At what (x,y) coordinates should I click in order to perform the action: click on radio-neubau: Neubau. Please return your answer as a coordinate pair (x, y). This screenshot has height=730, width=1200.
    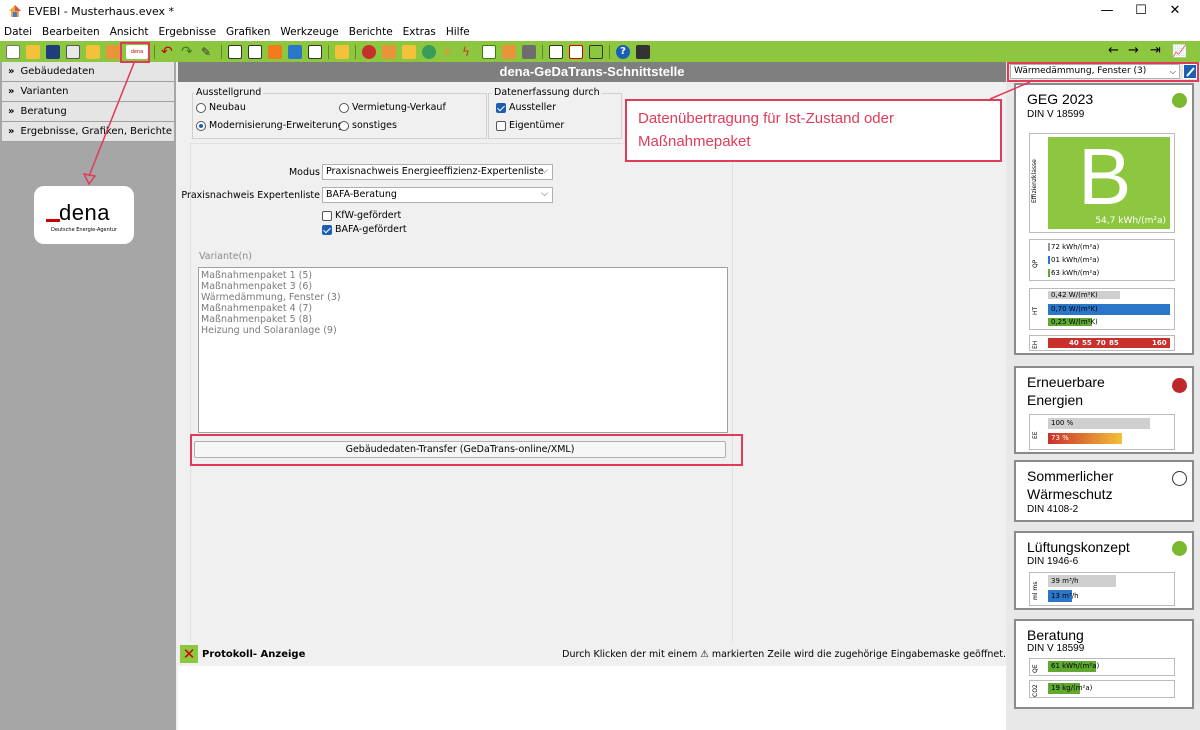
    Looking at the image, I should click on (221, 107).